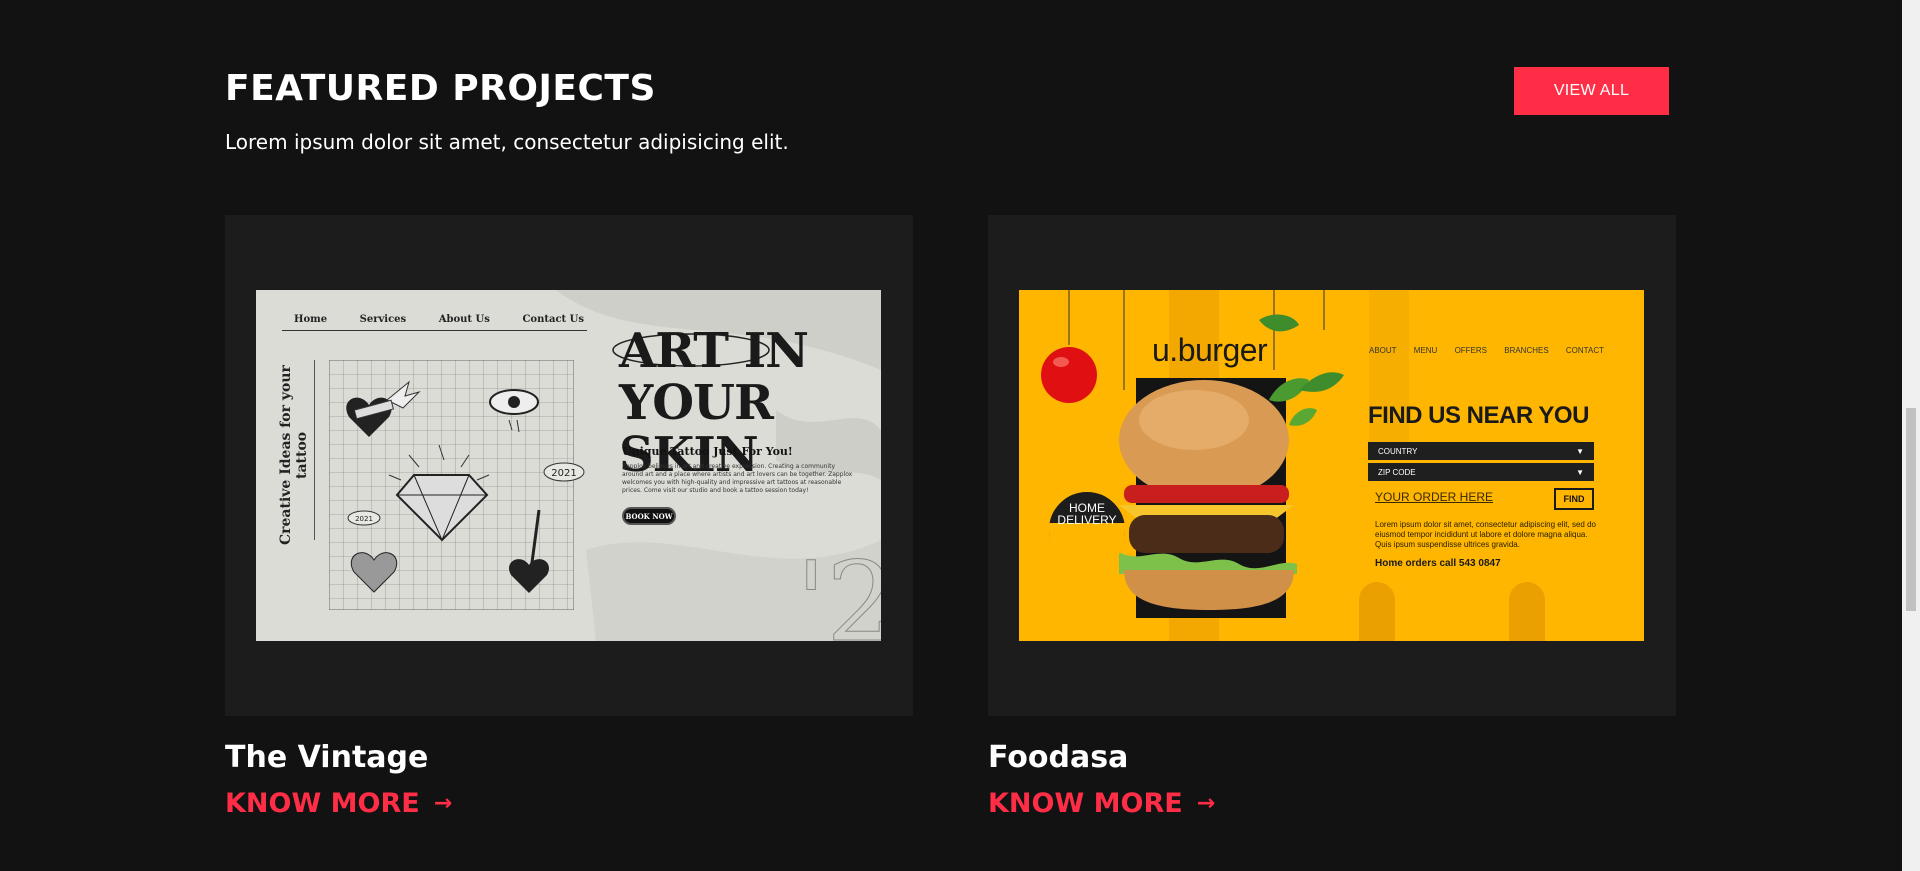 The image size is (1920, 871). Describe the element at coordinates (1425, 350) in the screenshot. I see `burger-nav-item: MENU` at that location.